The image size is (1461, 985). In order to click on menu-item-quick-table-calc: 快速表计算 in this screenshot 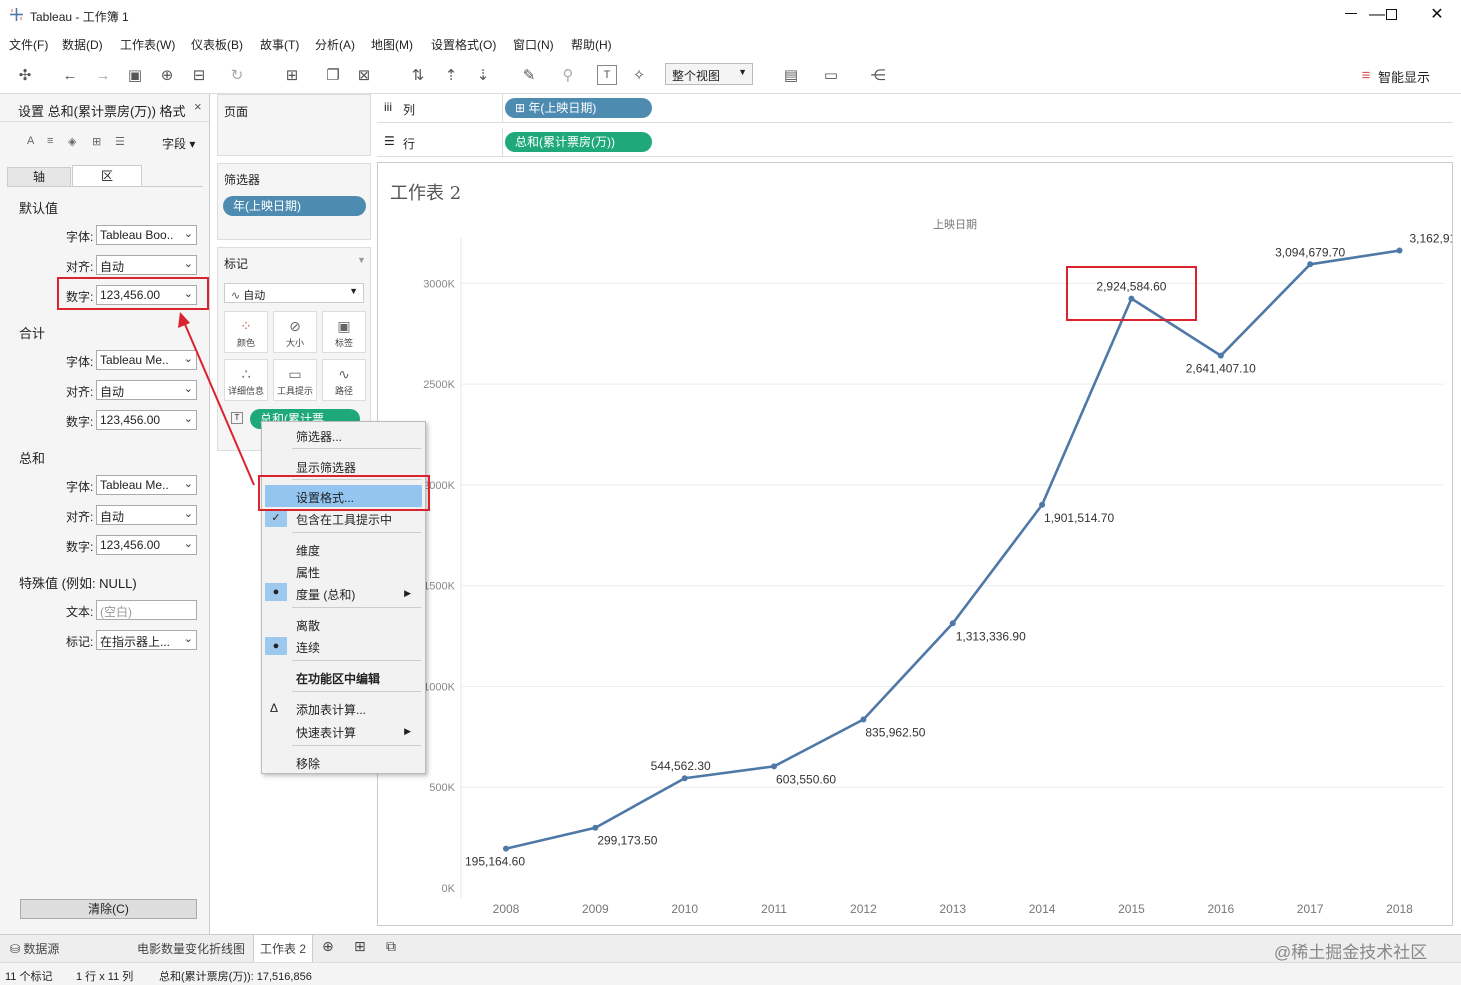, I will do `click(326, 732)`.